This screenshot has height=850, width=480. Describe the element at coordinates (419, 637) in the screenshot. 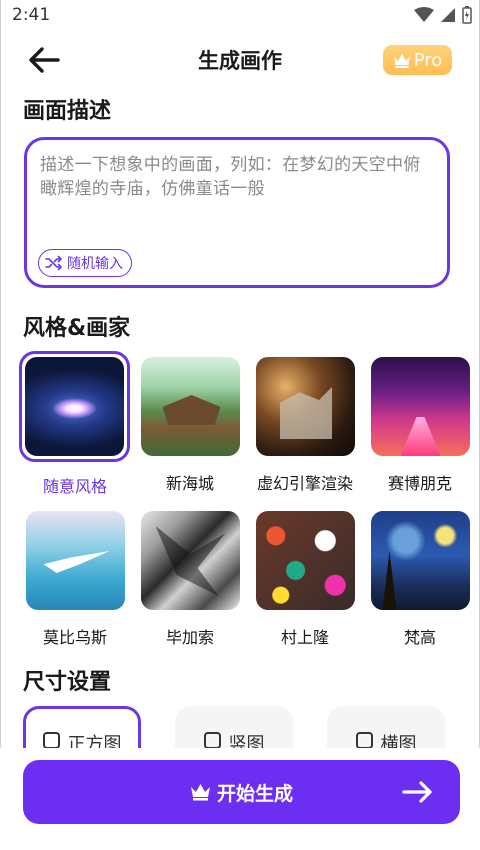

I see `style-label: 梵高` at that location.